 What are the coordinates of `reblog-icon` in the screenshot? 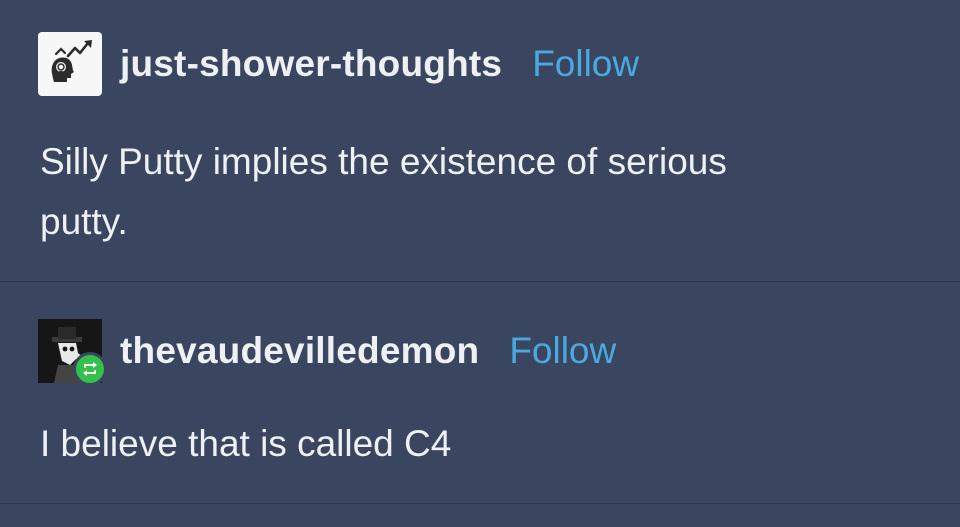 It's located at (90, 369).